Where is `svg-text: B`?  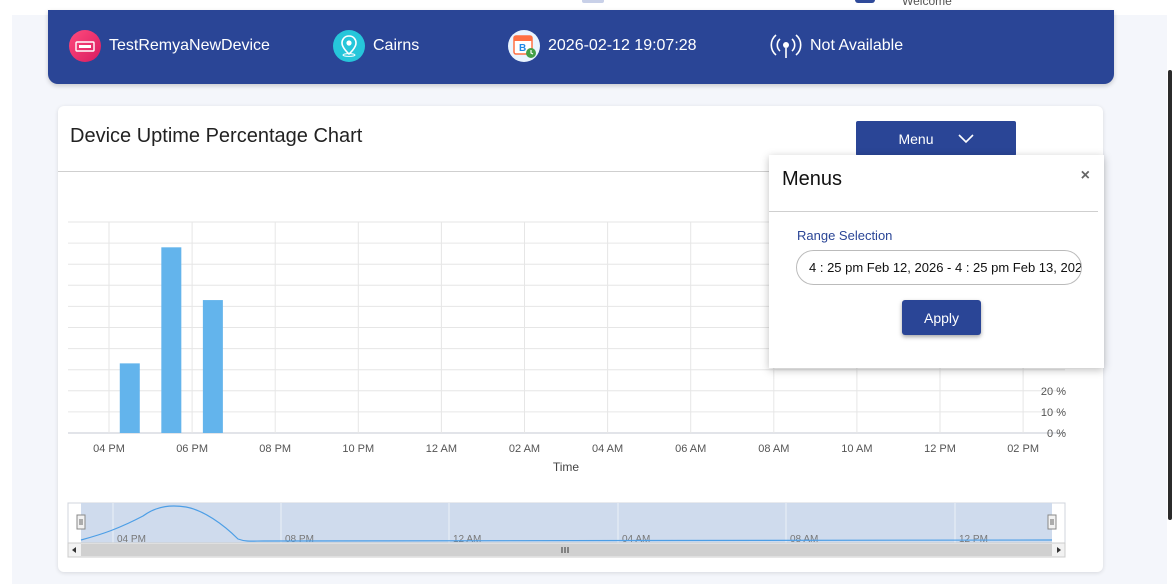 svg-text: B is located at coordinates (522, 48).